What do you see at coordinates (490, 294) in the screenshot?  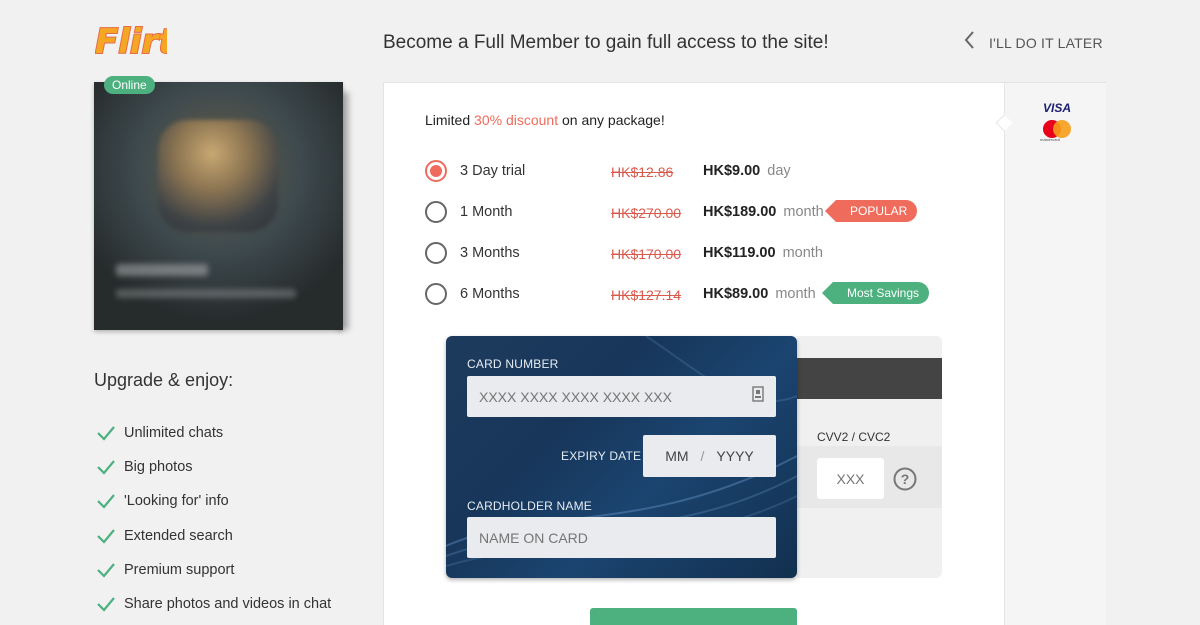 I see `plan-name: 6 Months` at bounding box center [490, 294].